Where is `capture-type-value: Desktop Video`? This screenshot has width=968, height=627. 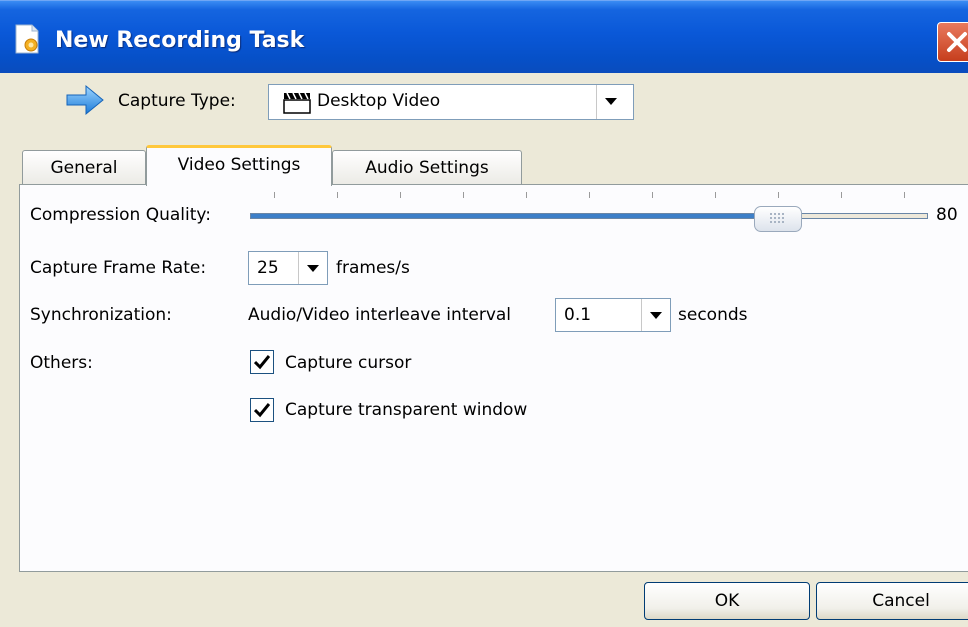
capture-type-value: Desktop Video is located at coordinates (379, 101).